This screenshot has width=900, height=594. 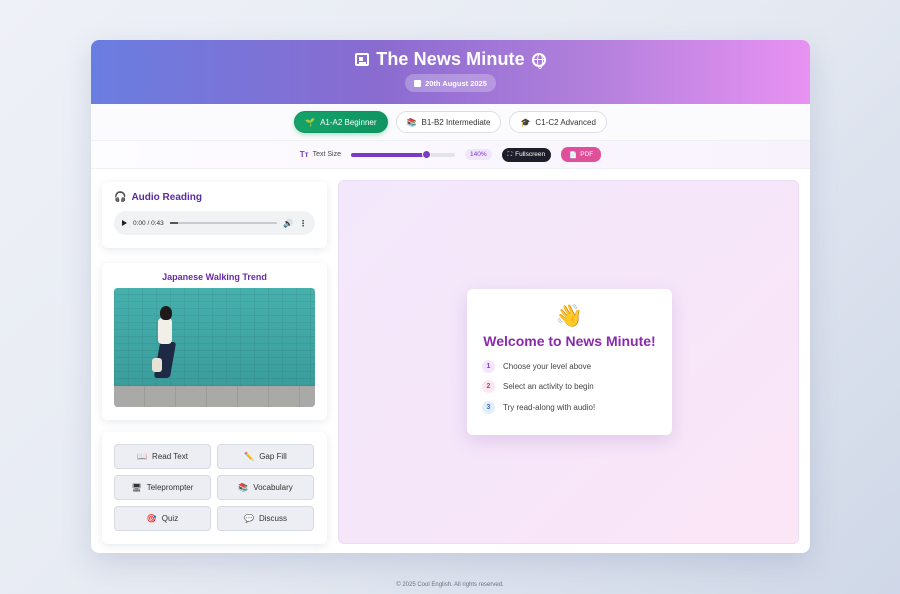 I want to click on slider-fill, so click(x=388, y=154).